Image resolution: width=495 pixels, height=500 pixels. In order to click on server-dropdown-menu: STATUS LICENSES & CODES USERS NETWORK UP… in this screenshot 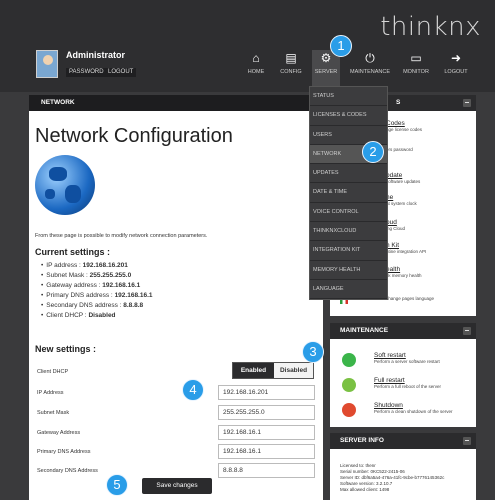, I will do `click(348, 193)`.